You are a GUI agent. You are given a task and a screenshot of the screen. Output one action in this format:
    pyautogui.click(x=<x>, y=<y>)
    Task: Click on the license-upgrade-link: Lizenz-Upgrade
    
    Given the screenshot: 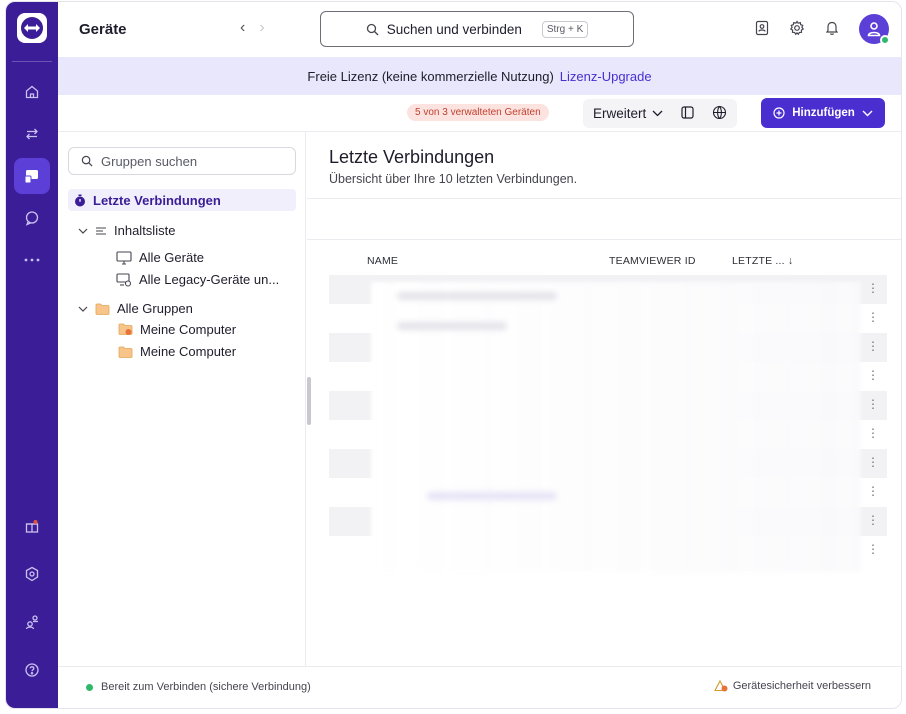 What is the action you would take?
    pyautogui.click(x=606, y=76)
    